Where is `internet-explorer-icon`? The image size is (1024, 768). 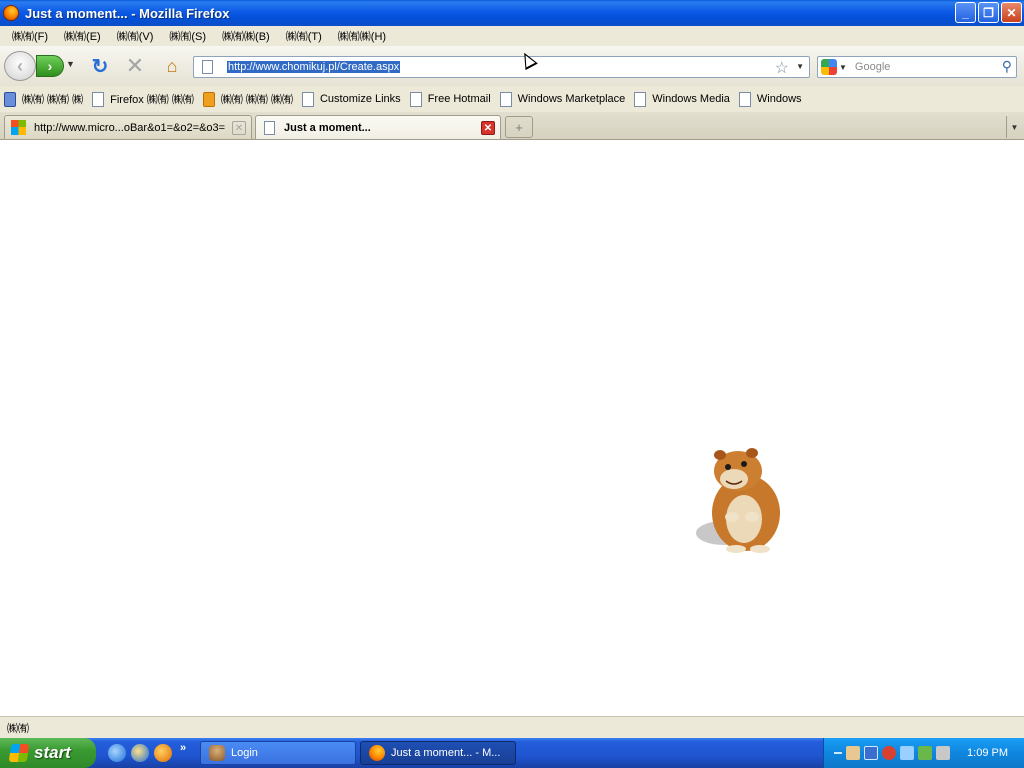 internet-explorer-icon is located at coordinates (117, 753).